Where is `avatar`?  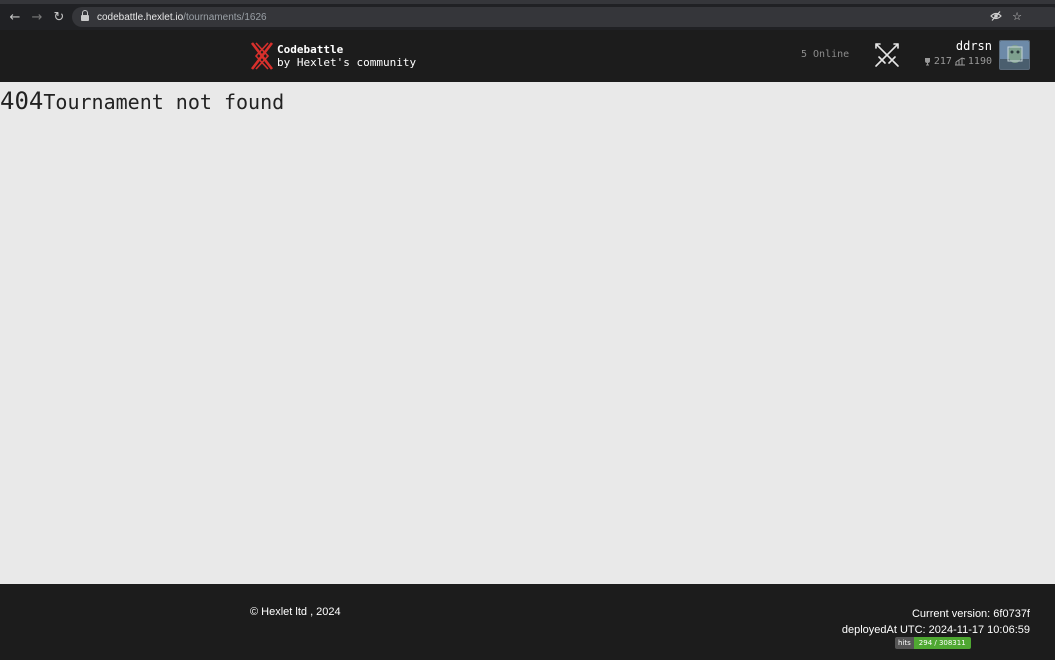
avatar is located at coordinates (1014, 55).